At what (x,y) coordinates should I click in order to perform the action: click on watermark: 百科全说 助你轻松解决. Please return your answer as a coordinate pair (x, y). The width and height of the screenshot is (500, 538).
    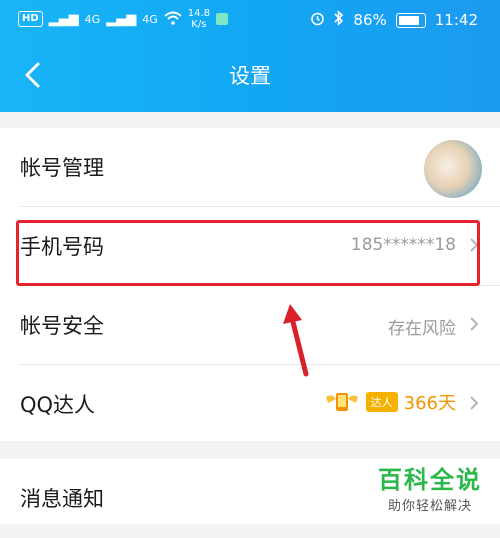
    Looking at the image, I should click on (430, 487).